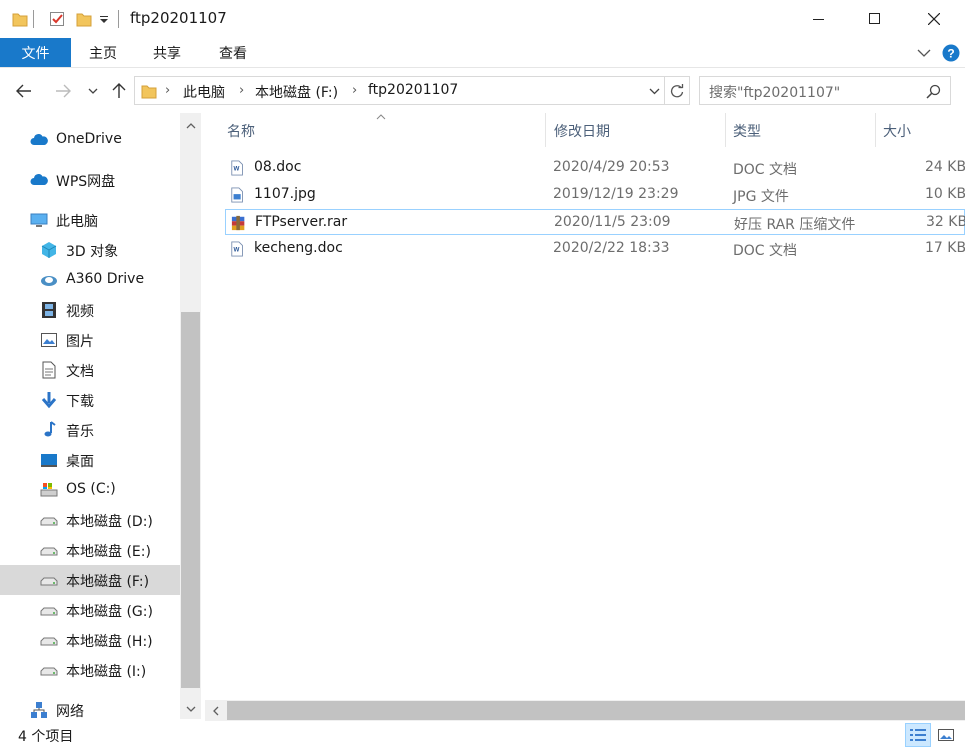 The height and width of the screenshot is (751, 965). I want to click on recent-locations-button, so click(93, 91).